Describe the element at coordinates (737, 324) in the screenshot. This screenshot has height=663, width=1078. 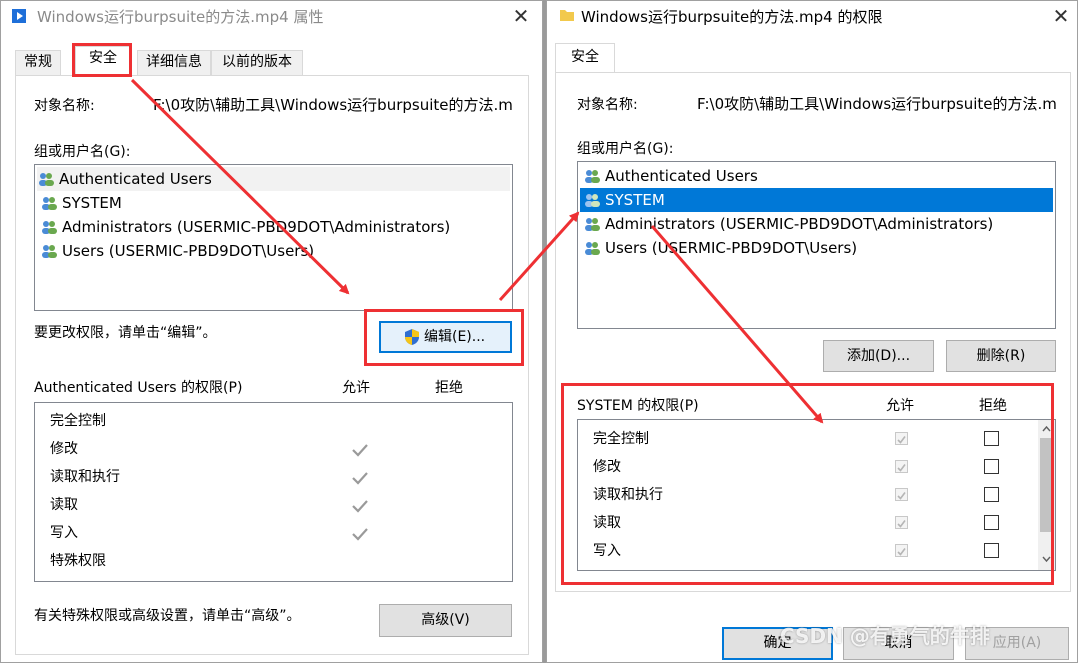
I see `arrow-system-to-permissions` at that location.